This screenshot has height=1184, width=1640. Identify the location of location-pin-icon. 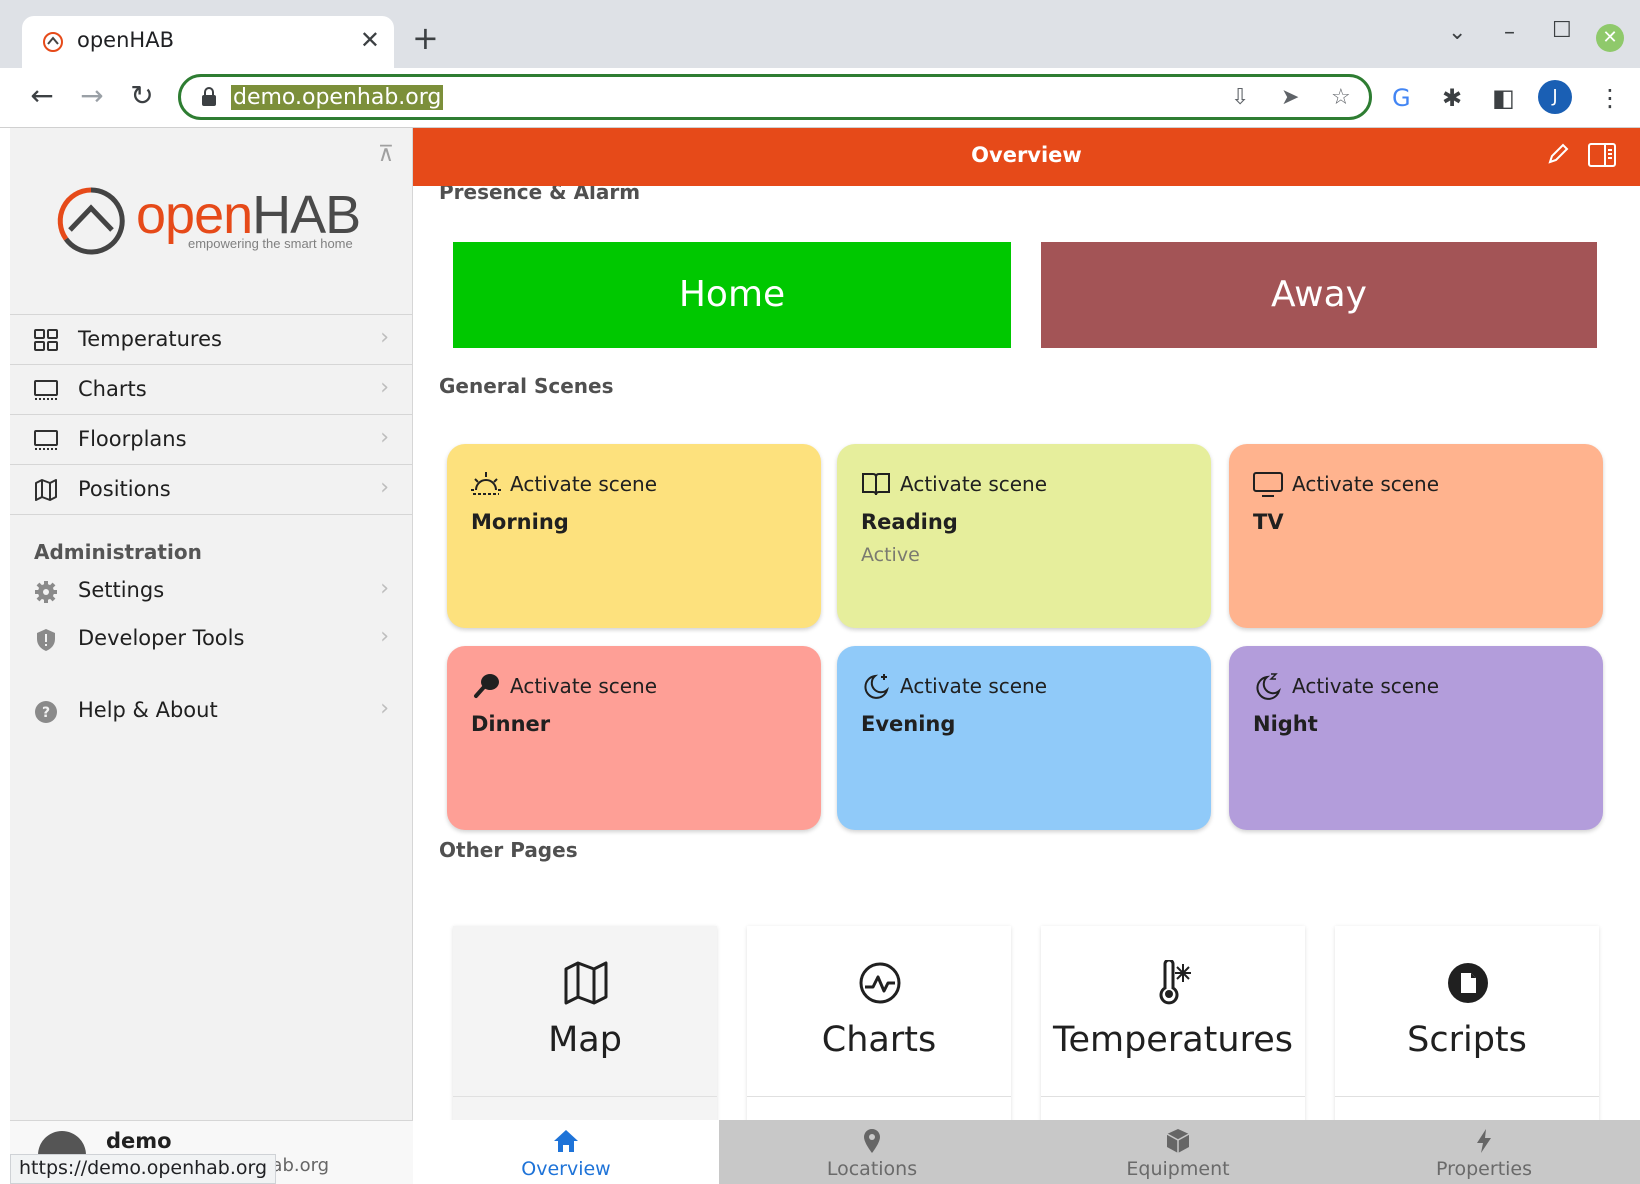
(872, 1141).